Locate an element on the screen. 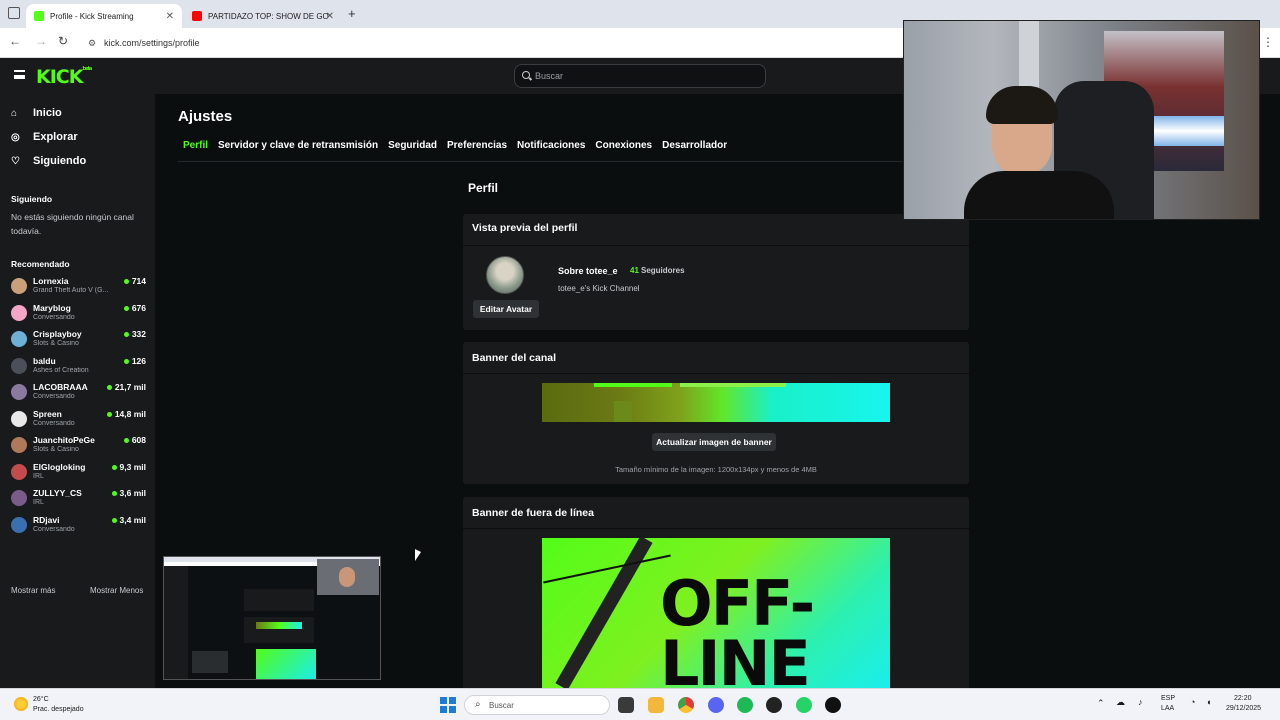 This screenshot has width=1280, height=720. recommended-channel: ElGlogloking IRL 9,3 mil is located at coordinates (78, 475).